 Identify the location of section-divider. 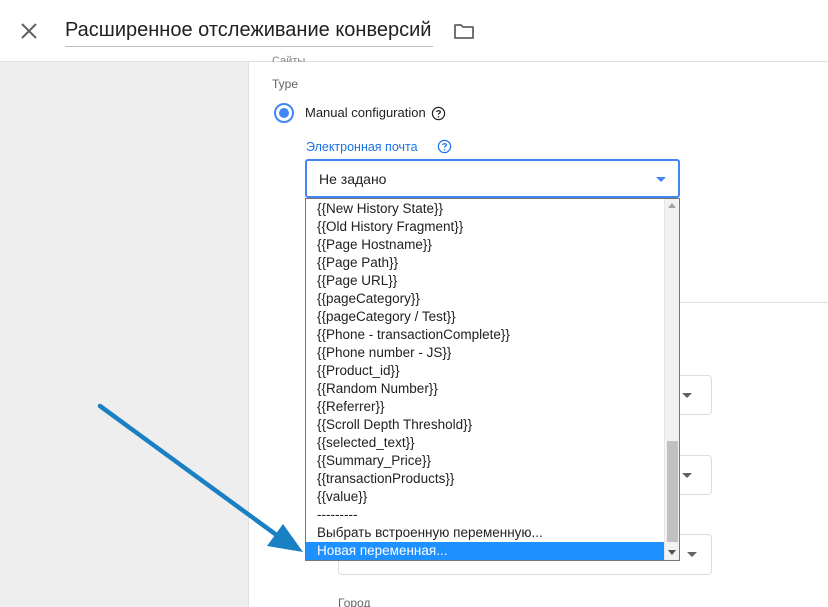
(754, 302).